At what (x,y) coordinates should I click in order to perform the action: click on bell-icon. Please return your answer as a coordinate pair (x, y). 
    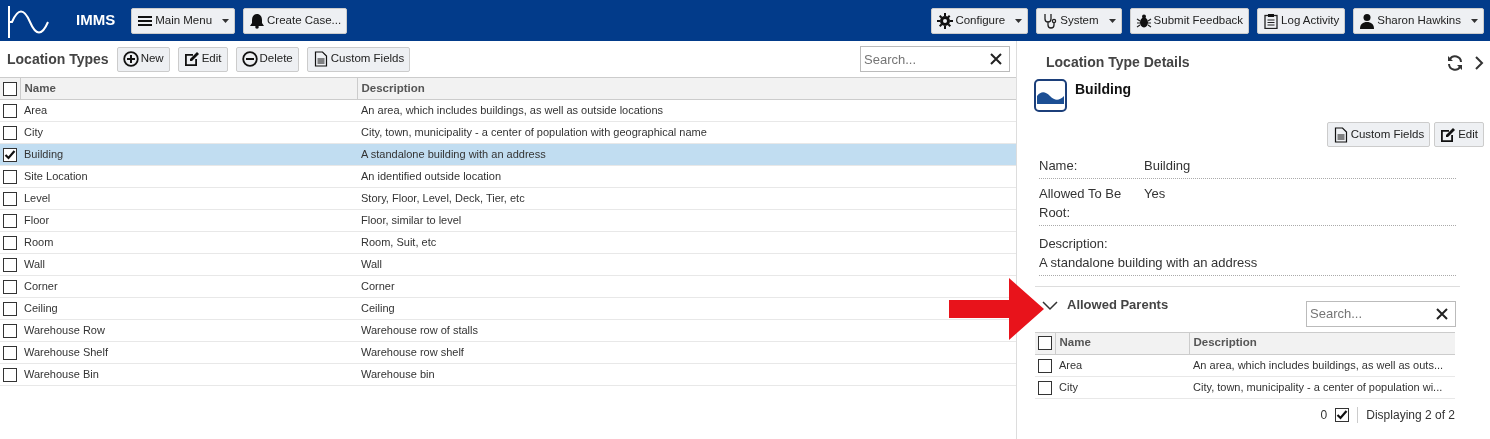
    Looking at the image, I should click on (257, 20).